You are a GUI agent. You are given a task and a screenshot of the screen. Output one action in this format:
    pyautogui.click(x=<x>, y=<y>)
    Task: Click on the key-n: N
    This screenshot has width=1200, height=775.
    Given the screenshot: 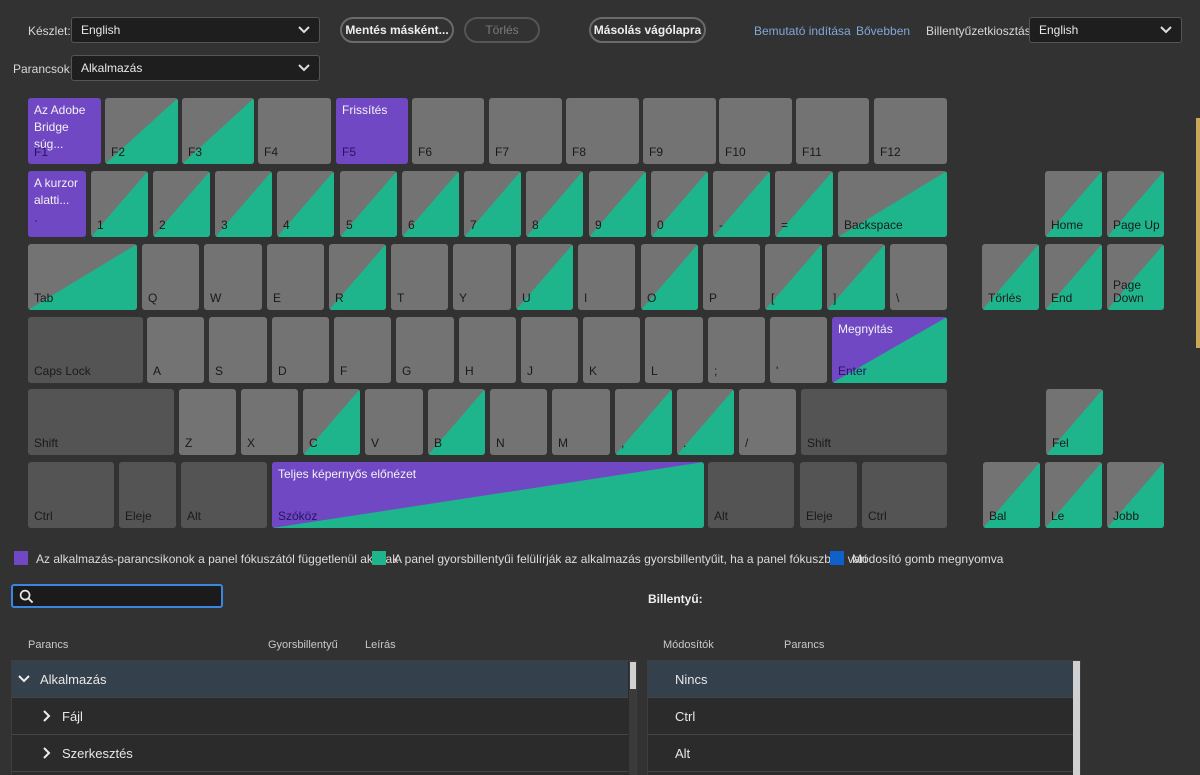 What is the action you would take?
    pyautogui.click(x=518, y=422)
    